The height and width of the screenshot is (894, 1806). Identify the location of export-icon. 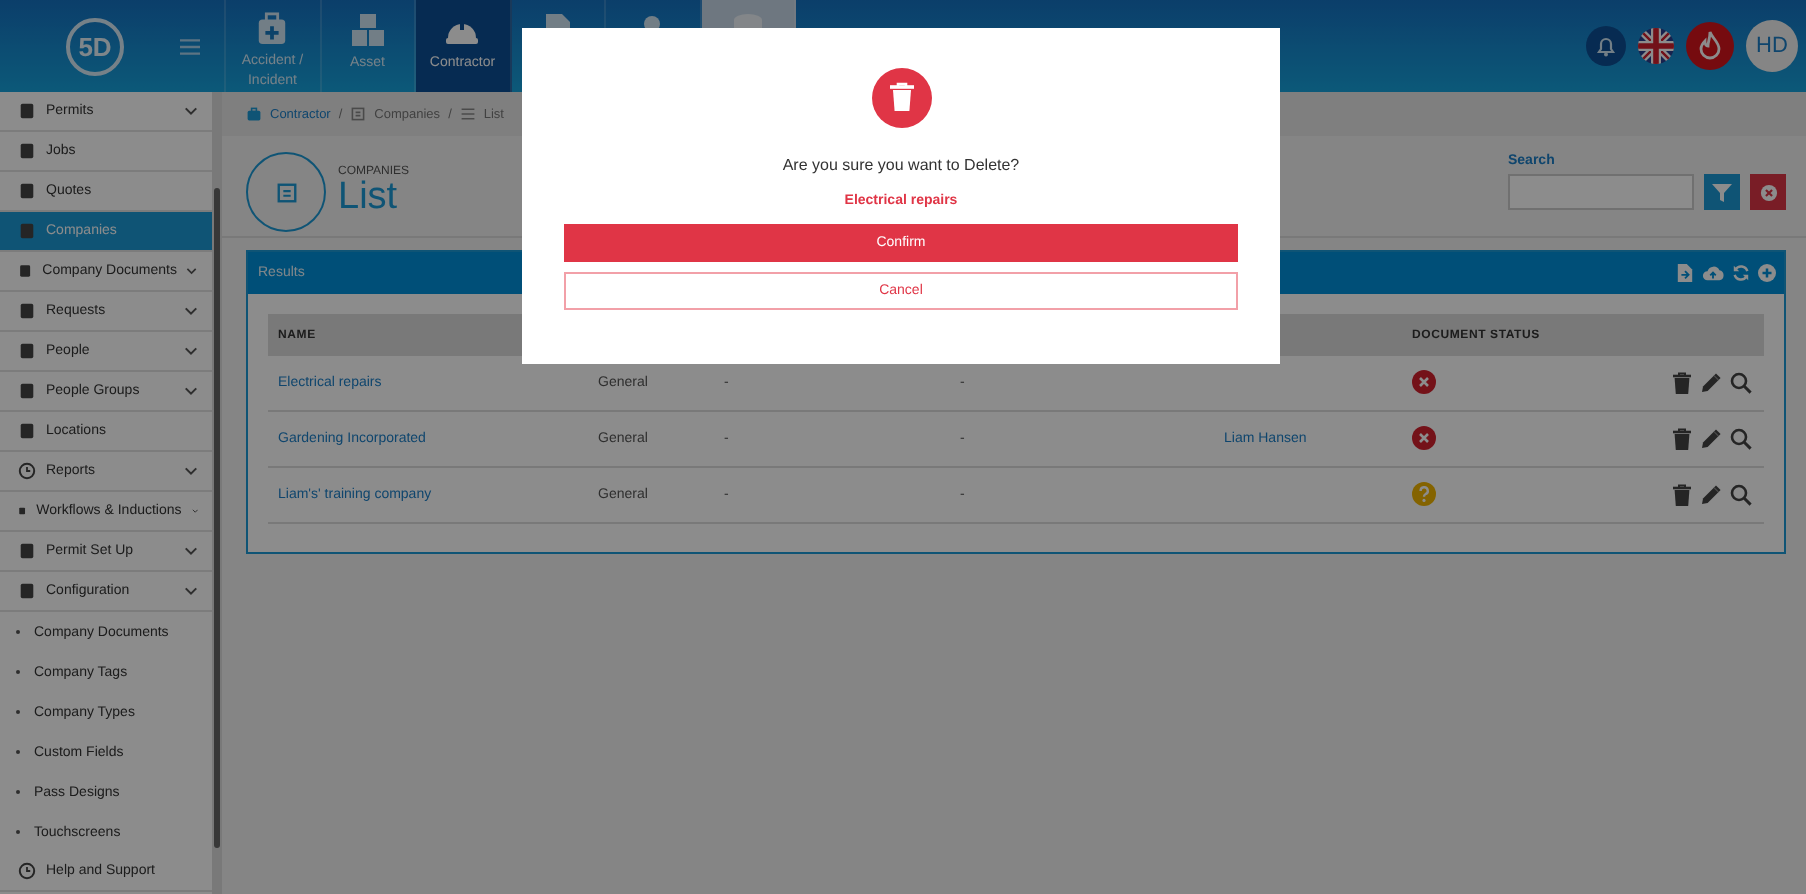
(1685, 273).